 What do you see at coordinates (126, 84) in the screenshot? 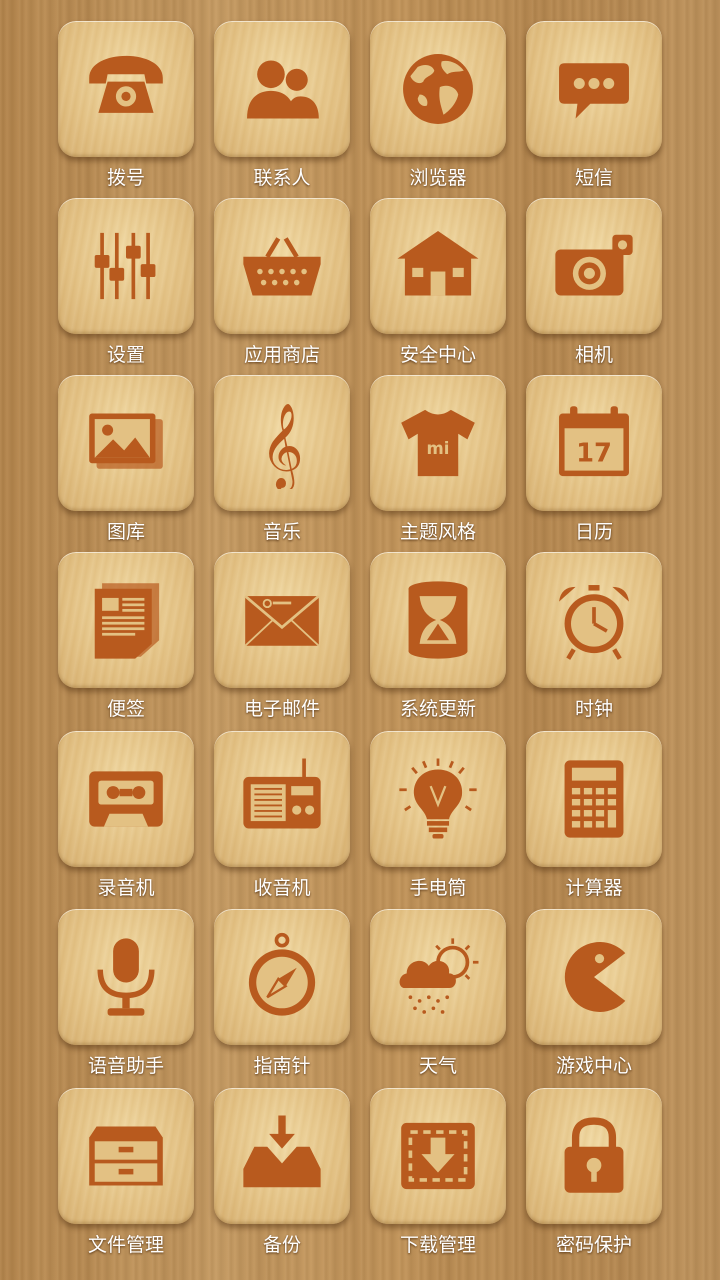
I see `phone-icon` at bounding box center [126, 84].